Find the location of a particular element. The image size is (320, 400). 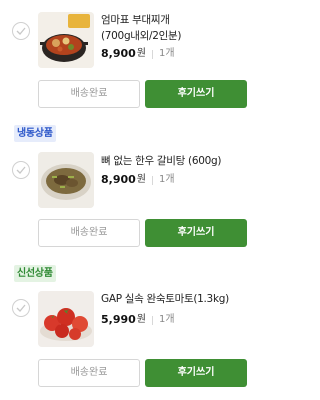

product-name: 엄마표 부대찌개 (700g내외/2인분) is located at coordinates (176, 28).